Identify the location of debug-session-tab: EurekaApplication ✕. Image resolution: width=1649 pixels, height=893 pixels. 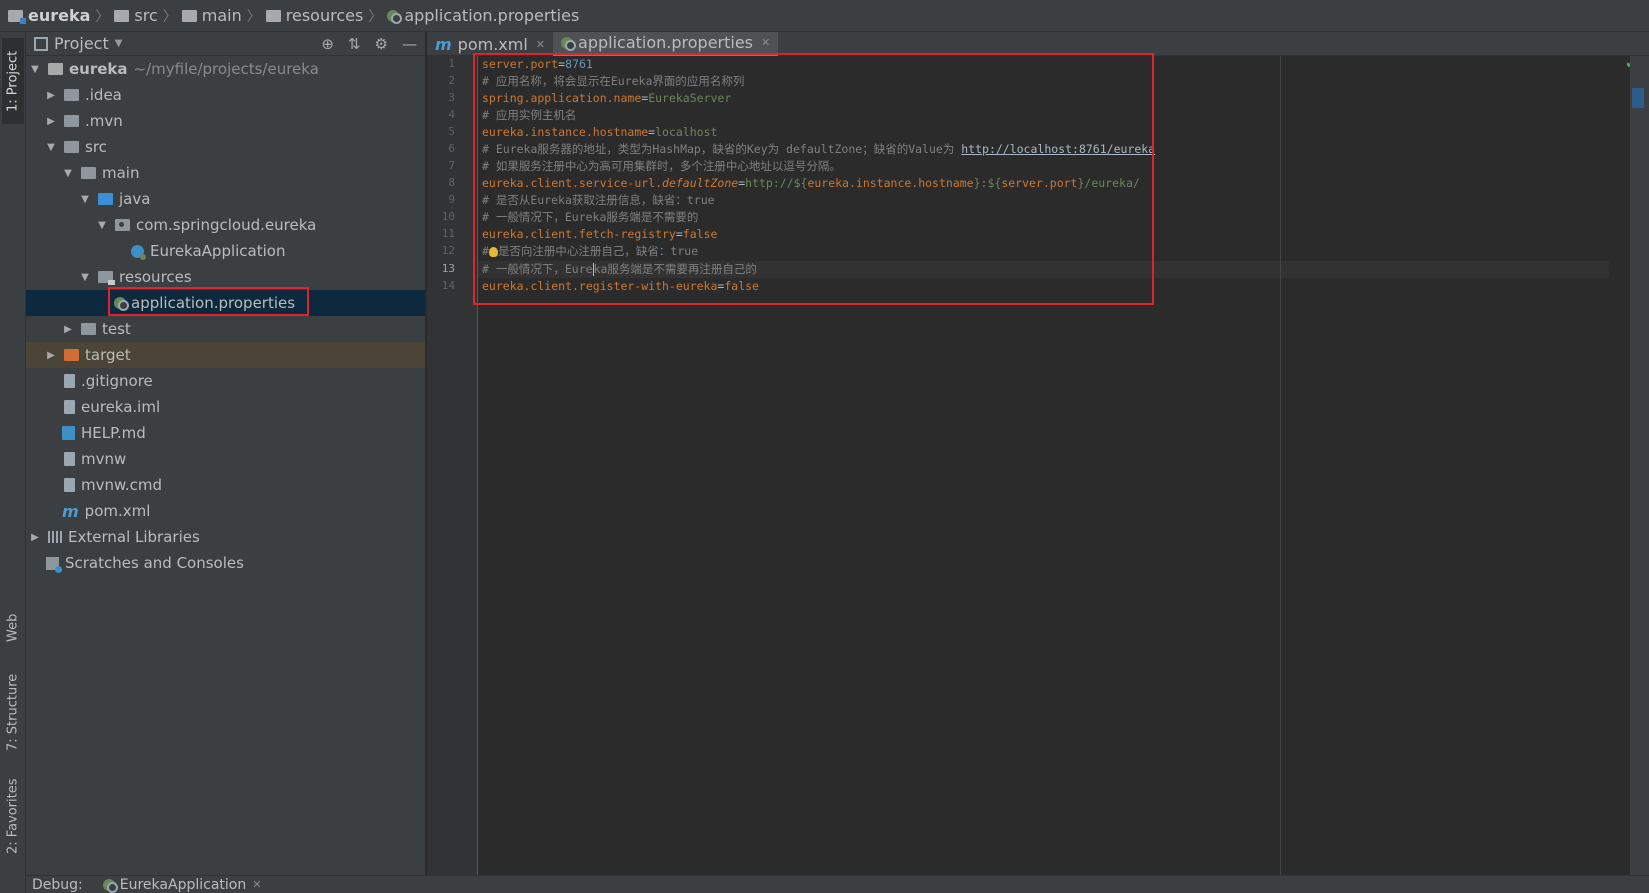
(181, 885).